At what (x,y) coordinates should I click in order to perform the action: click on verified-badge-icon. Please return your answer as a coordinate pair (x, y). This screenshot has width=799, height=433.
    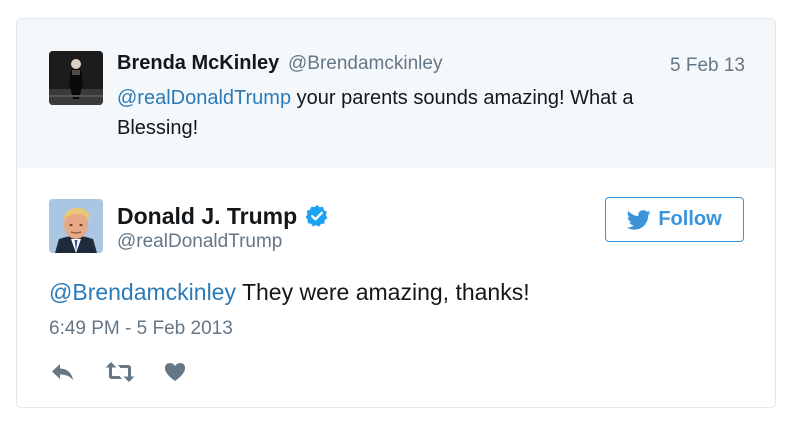
    Looking at the image, I should click on (317, 216).